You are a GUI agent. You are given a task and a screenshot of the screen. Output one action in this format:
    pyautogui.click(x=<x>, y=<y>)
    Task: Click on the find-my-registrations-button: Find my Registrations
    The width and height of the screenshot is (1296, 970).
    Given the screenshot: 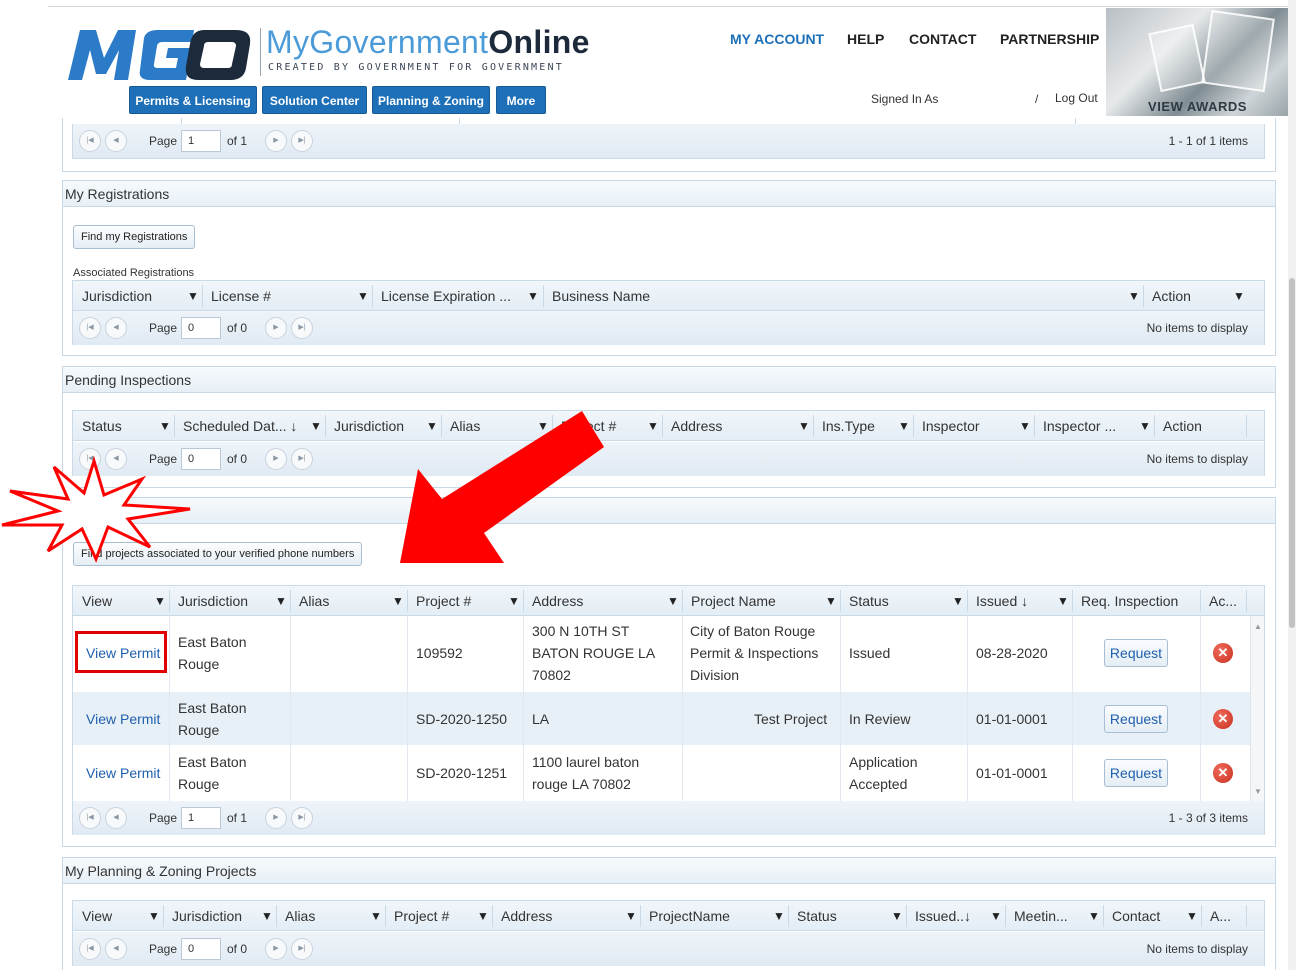 What is the action you would take?
    pyautogui.click(x=134, y=237)
    